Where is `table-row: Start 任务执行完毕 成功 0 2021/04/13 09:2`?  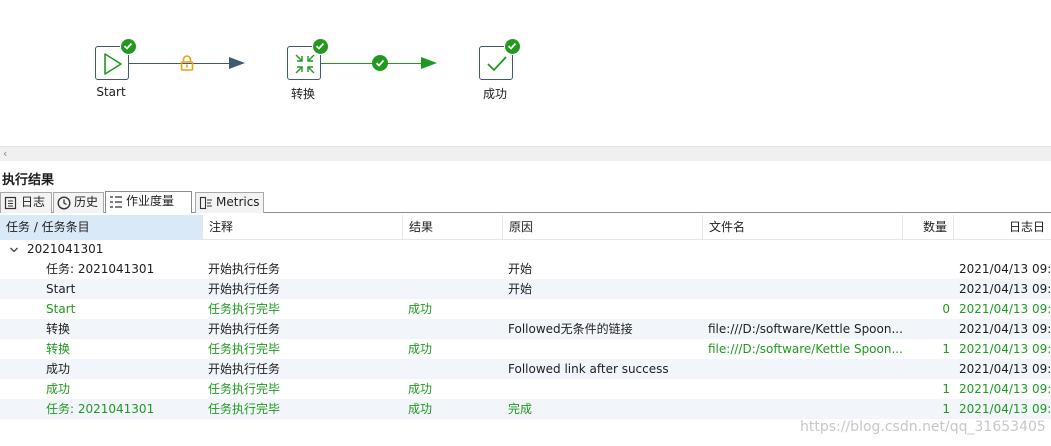
table-row: Start 任务执行完毕 成功 0 2021/04/13 09:2 is located at coordinates (525, 309).